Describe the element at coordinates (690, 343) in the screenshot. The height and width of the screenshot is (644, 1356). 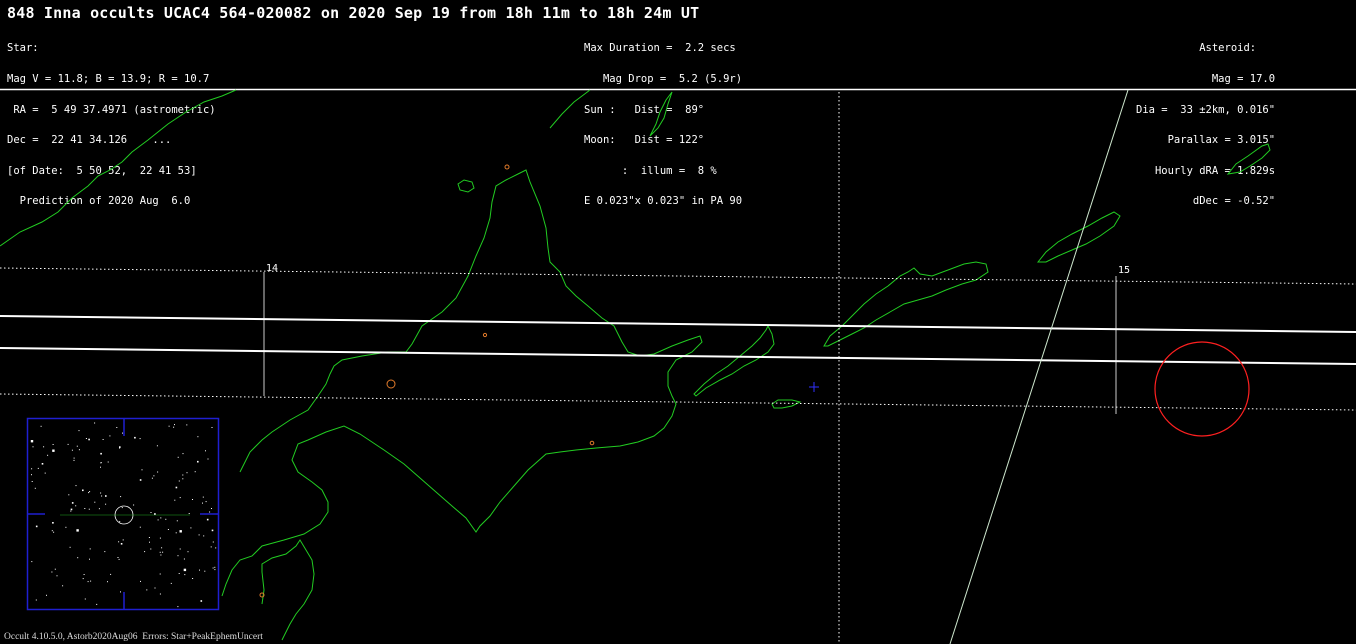
I see `time-ticks` at that location.